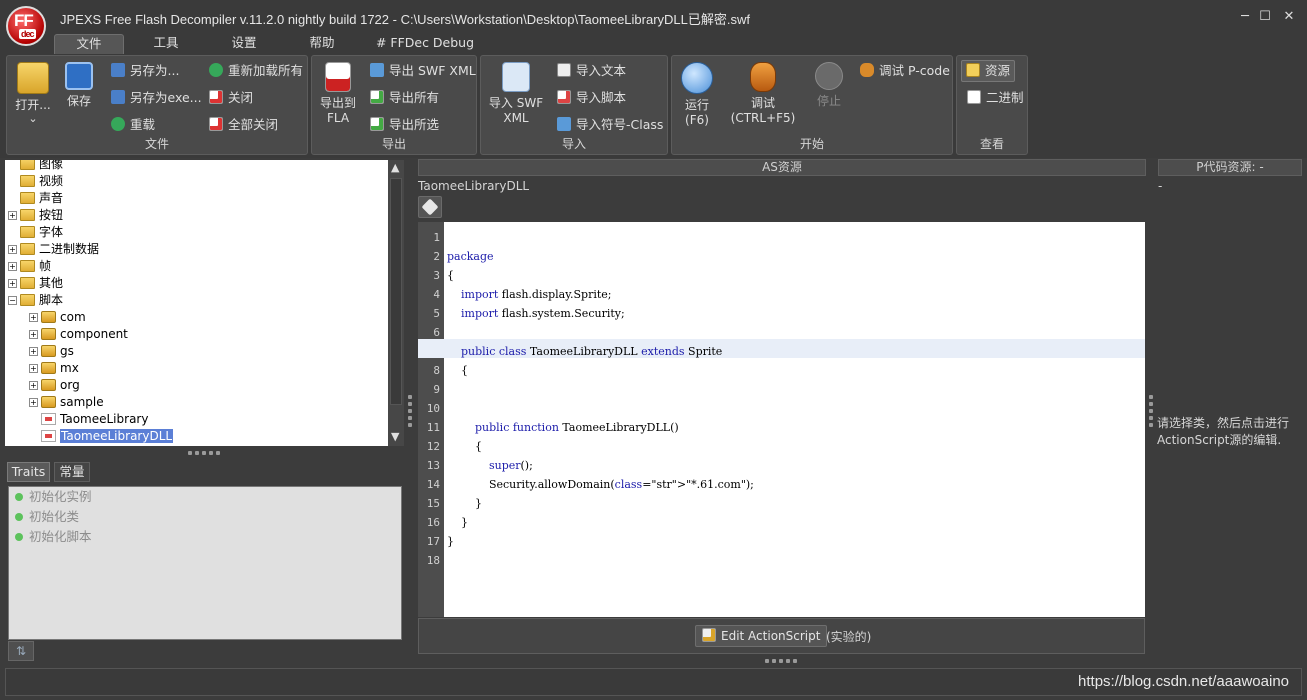 Image resolution: width=1307 pixels, height=700 pixels. I want to click on tree-scrollbar: ▲ ▼, so click(396, 303).